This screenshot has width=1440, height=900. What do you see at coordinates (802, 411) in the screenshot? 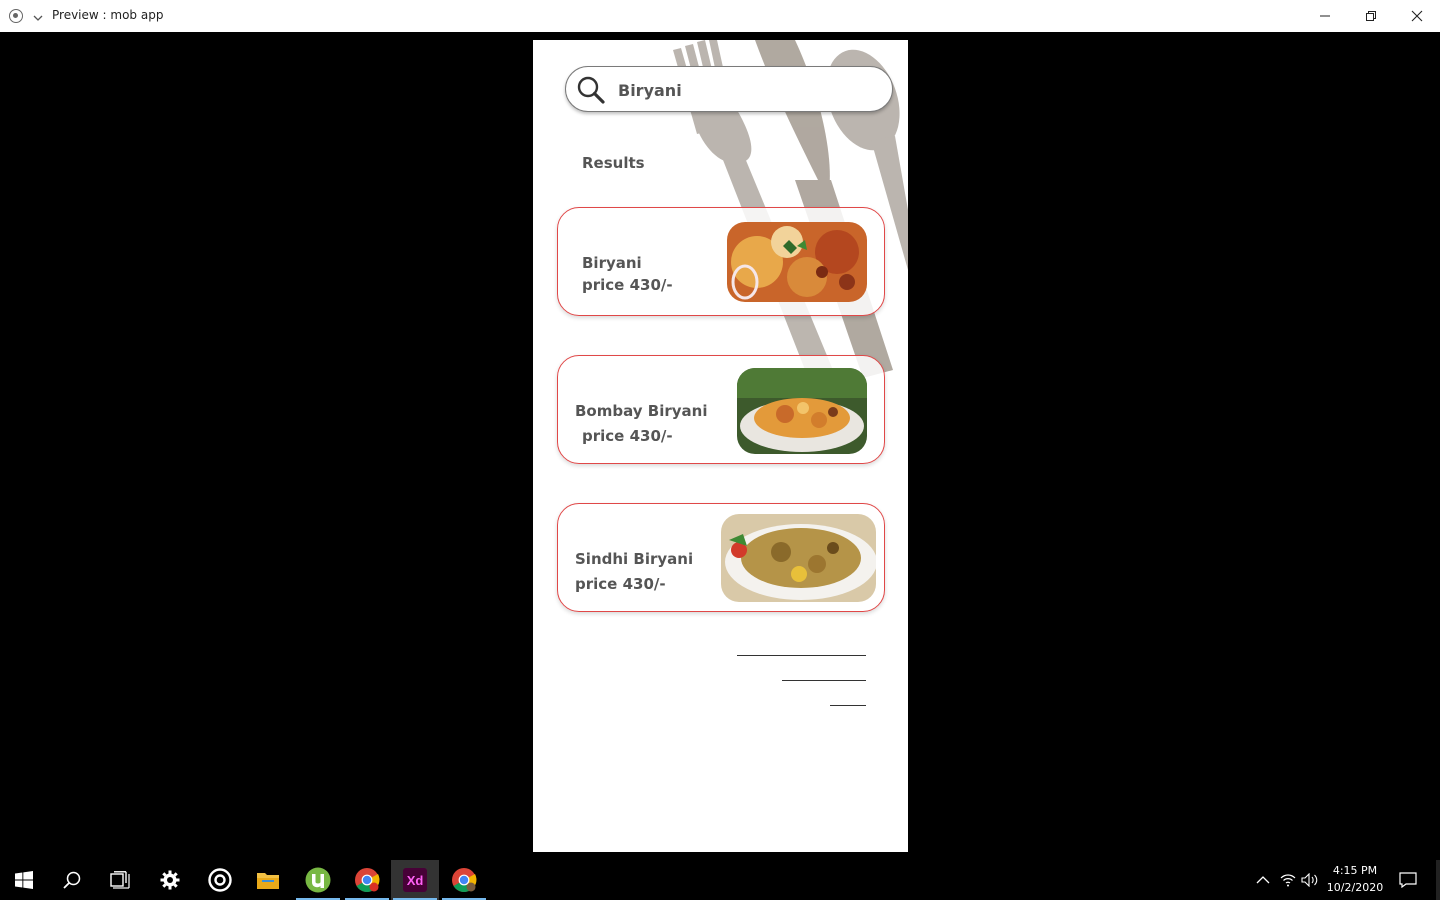
I see `bombay-biryani-photo` at bounding box center [802, 411].